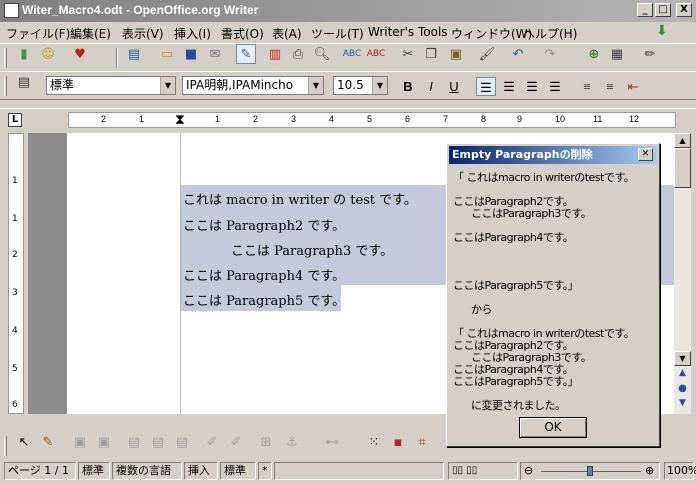 Image resolution: width=696 pixels, height=484 pixels. What do you see at coordinates (550, 54) in the screenshot?
I see `redo-icon: ↷` at bounding box center [550, 54].